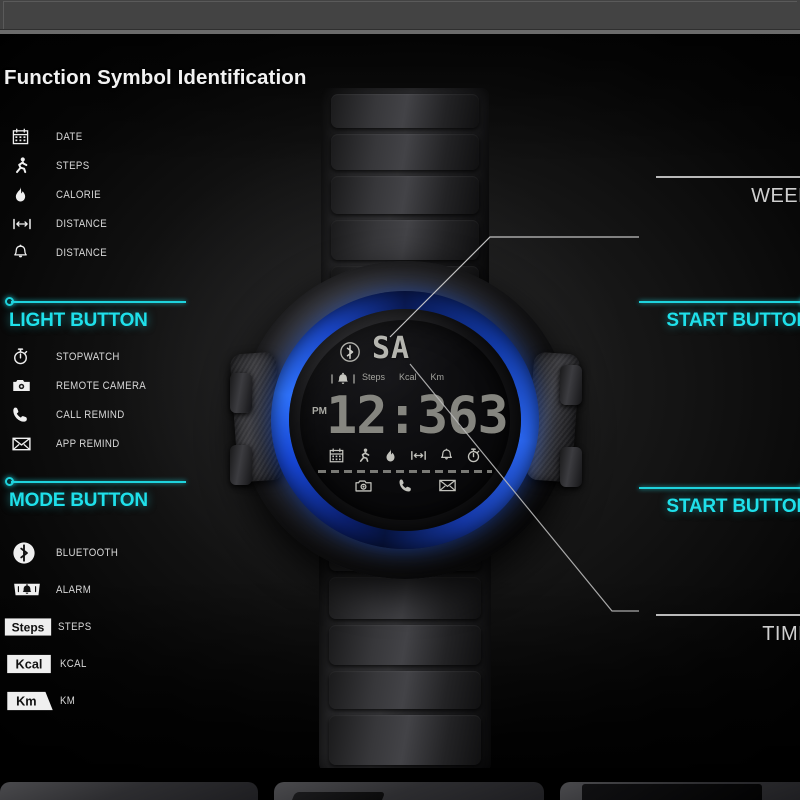 The width and height of the screenshot is (800, 800). Describe the element at coordinates (405, 471) in the screenshot. I see `lcd-divider` at that location.